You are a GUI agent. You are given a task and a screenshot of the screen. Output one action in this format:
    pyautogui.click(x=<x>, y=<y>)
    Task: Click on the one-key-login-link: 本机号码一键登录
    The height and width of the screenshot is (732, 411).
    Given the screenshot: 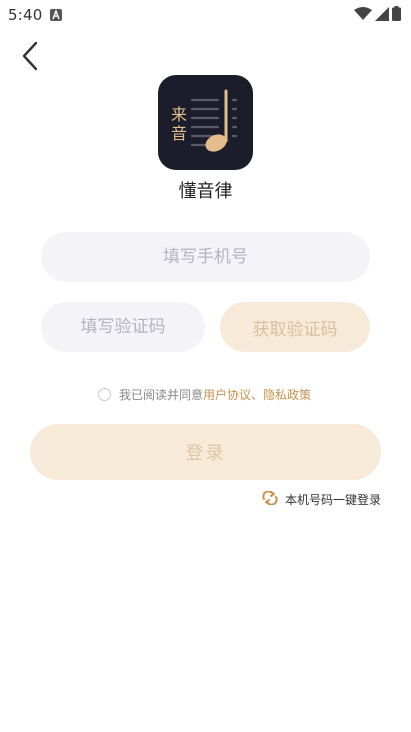 What is the action you would take?
    pyautogui.click(x=321, y=499)
    